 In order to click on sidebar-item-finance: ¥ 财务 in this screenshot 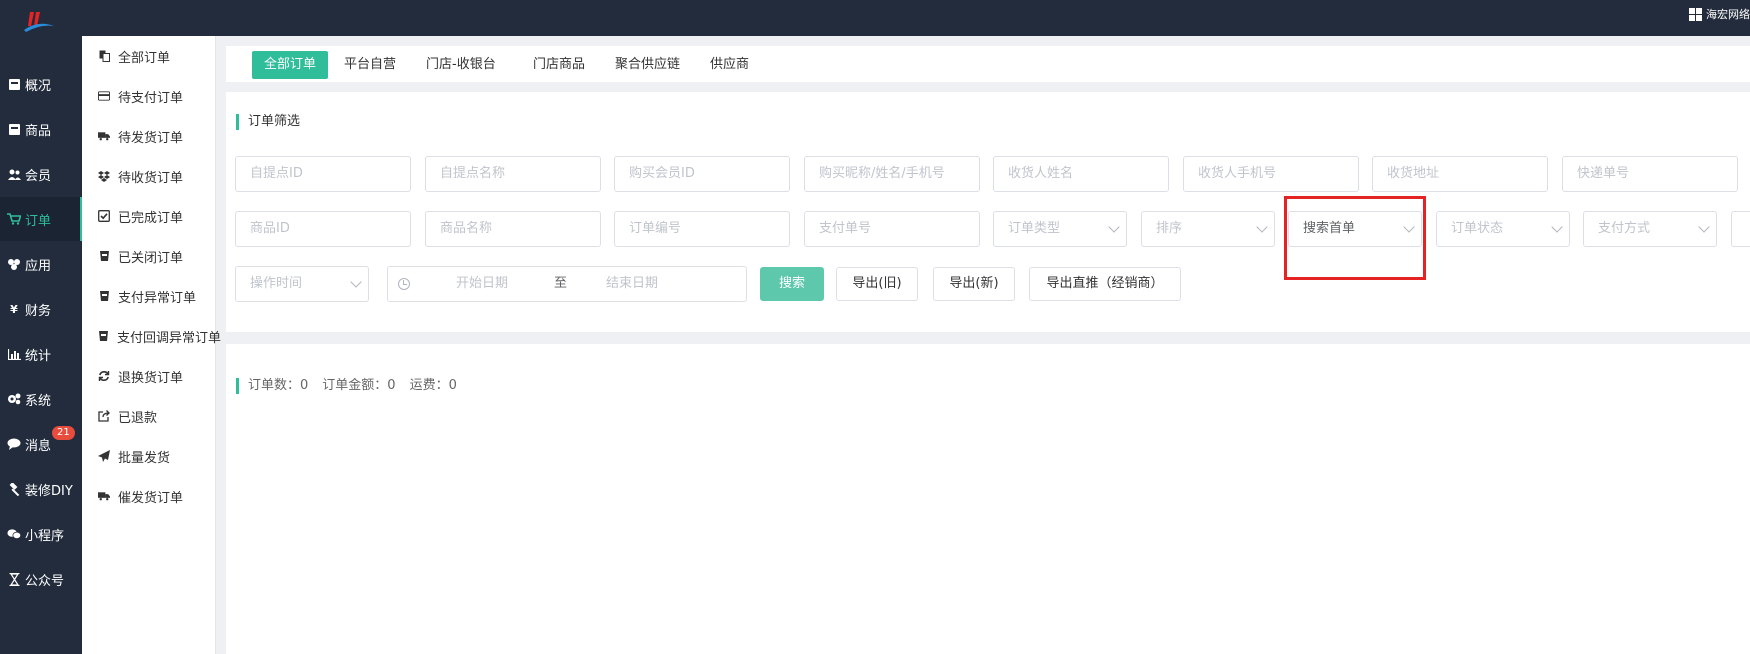, I will do `click(41, 309)`.